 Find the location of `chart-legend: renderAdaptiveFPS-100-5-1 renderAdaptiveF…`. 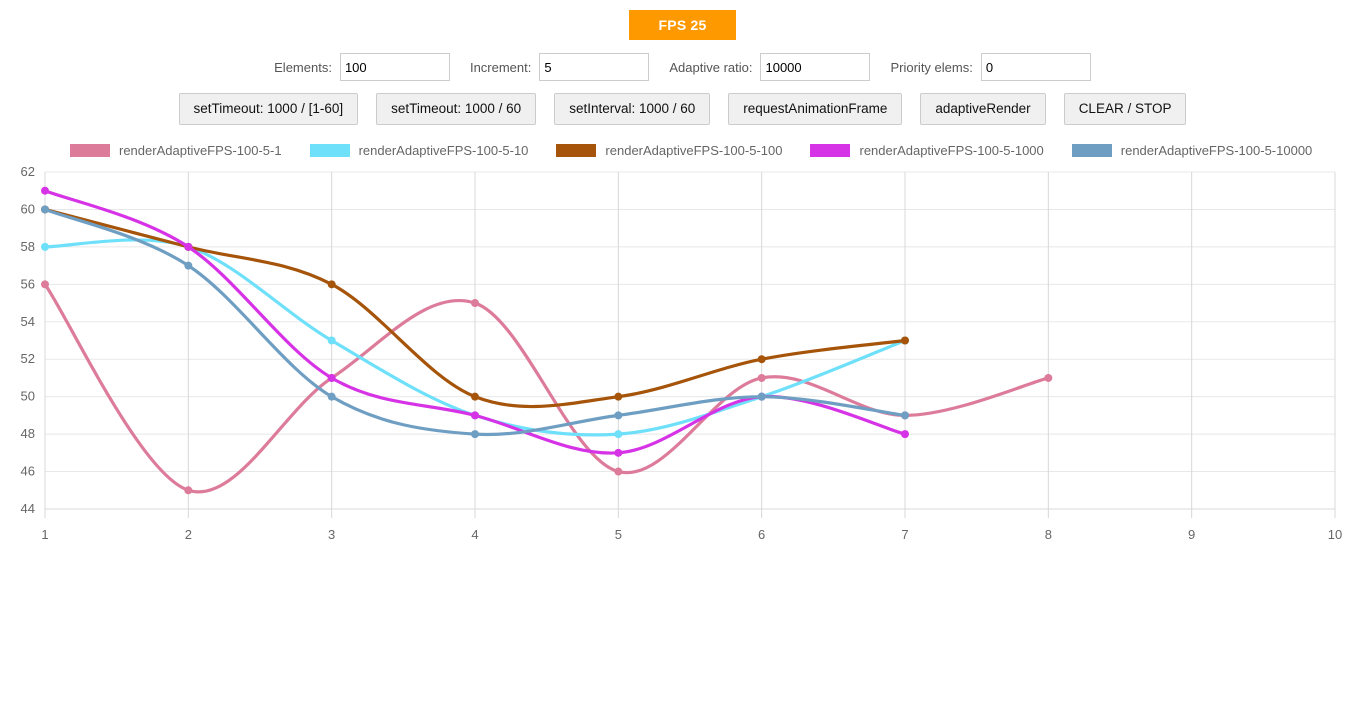

chart-legend: renderAdaptiveFPS-100-5-1 renderAdaptiveF… is located at coordinates (682, 150).